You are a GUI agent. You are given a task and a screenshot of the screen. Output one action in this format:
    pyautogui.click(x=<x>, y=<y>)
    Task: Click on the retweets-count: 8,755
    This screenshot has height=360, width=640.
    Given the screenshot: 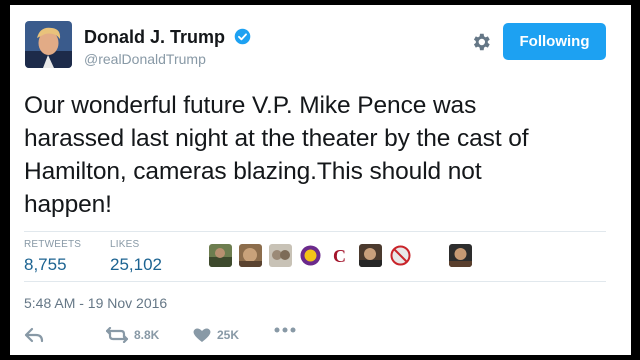 What is the action you would take?
    pyautogui.click(x=45, y=265)
    